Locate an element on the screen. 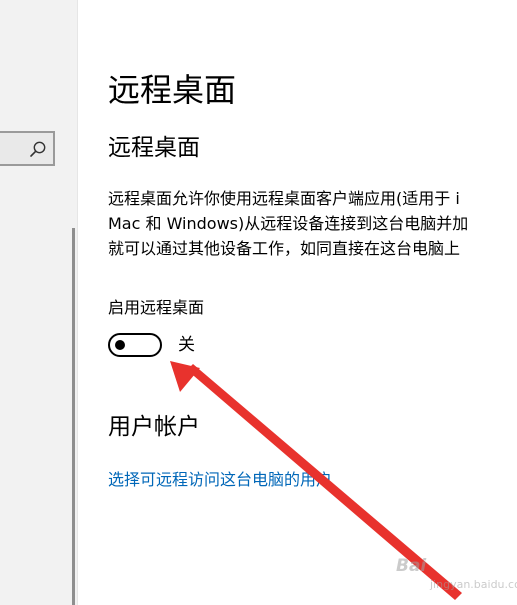  sidebar-scrollbar is located at coordinates (73, 416).